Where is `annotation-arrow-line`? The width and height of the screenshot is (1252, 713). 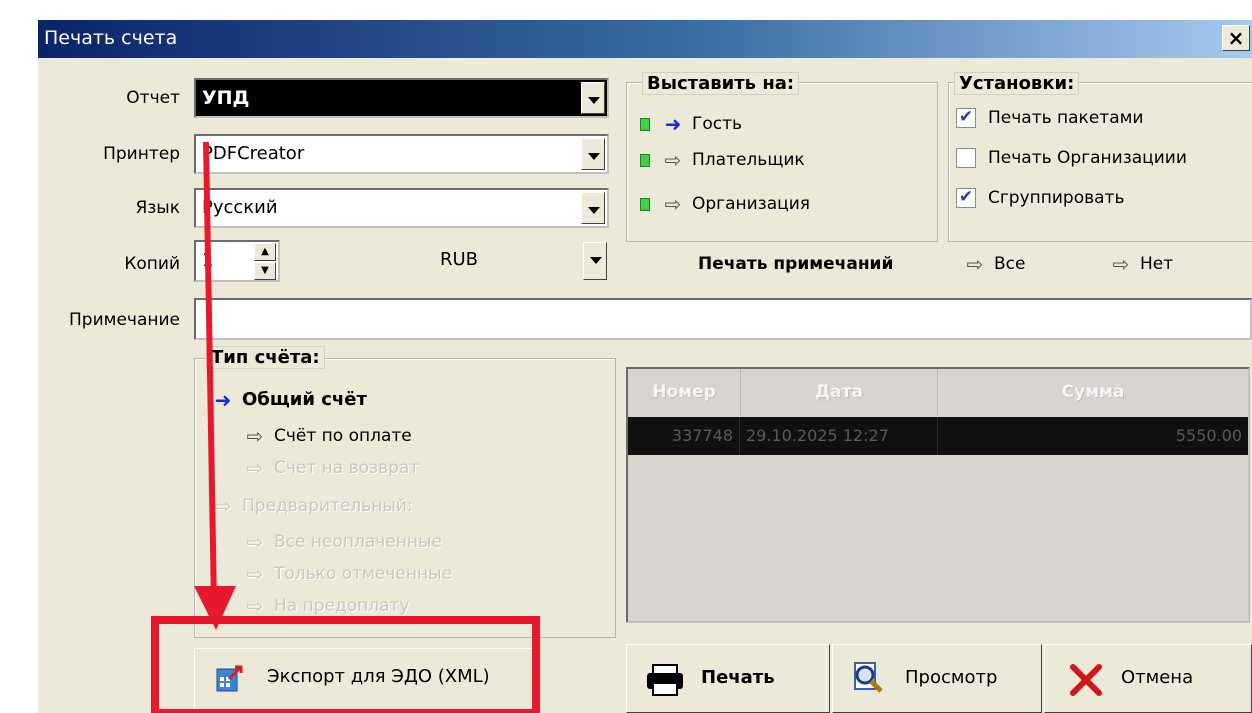 annotation-arrow-line is located at coordinates (210, 373).